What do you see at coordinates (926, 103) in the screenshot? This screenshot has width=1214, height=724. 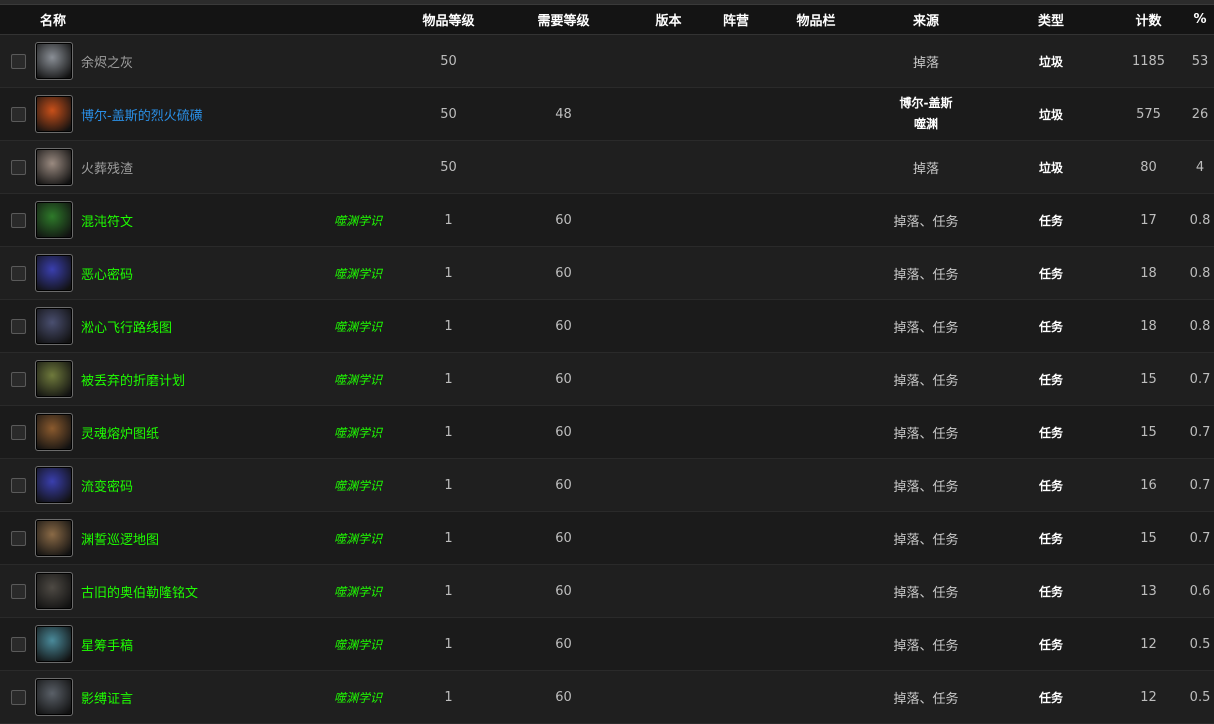 I see `source-npc-link: 博尔-盖斯` at bounding box center [926, 103].